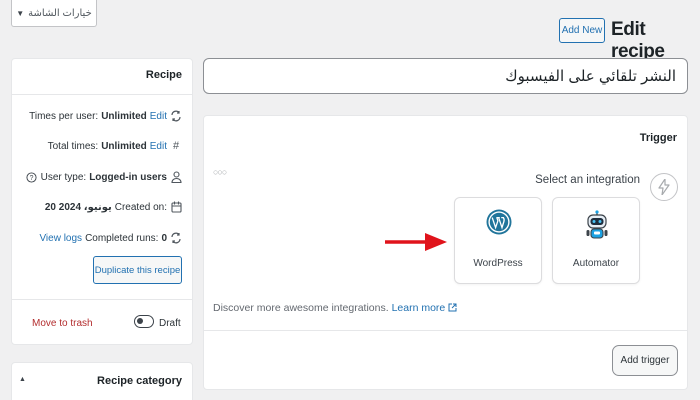  I want to click on help-icon: ?, so click(32, 177).